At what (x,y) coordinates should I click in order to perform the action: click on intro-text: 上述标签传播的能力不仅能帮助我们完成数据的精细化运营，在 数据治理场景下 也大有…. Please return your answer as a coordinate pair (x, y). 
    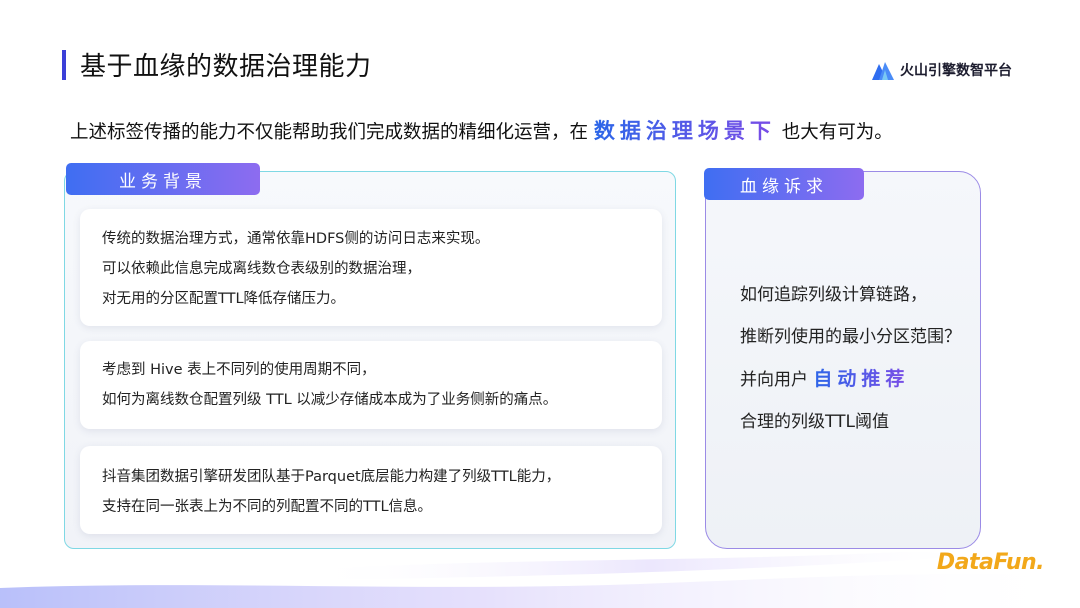
    Looking at the image, I should click on (481, 130).